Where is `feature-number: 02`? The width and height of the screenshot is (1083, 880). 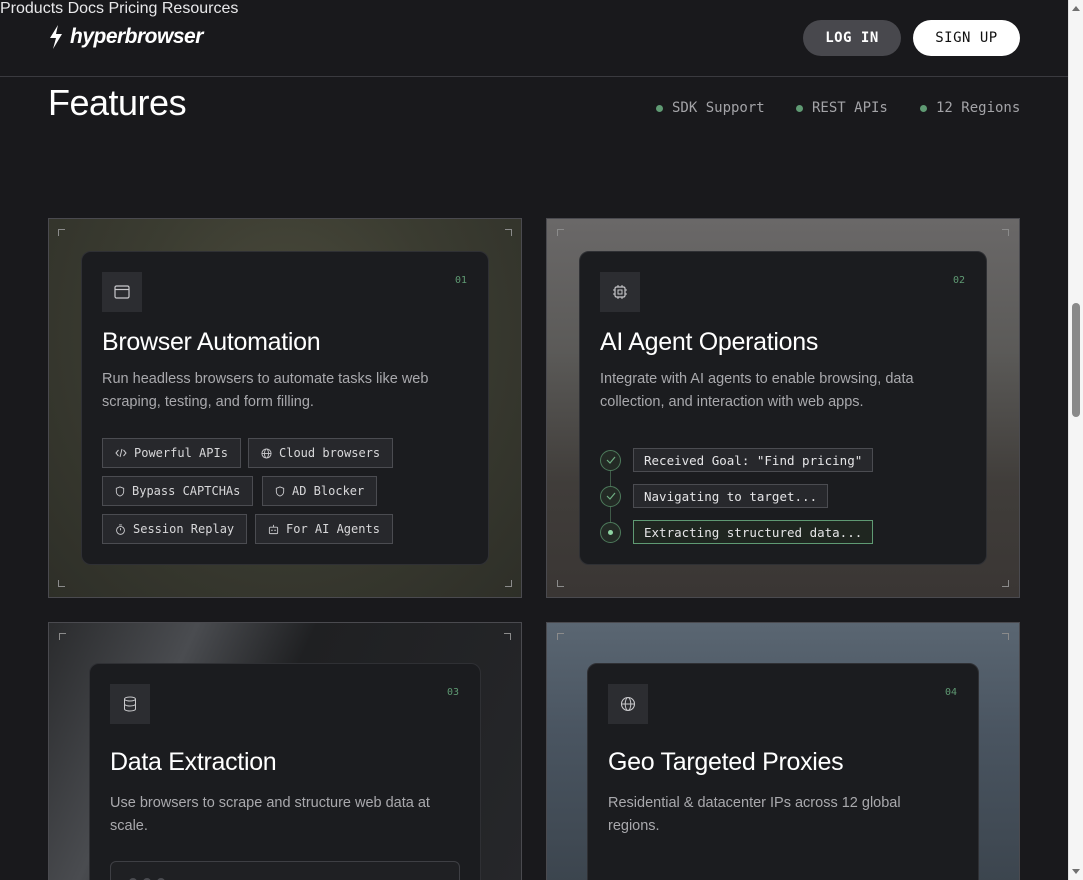 feature-number: 02 is located at coordinates (958, 280).